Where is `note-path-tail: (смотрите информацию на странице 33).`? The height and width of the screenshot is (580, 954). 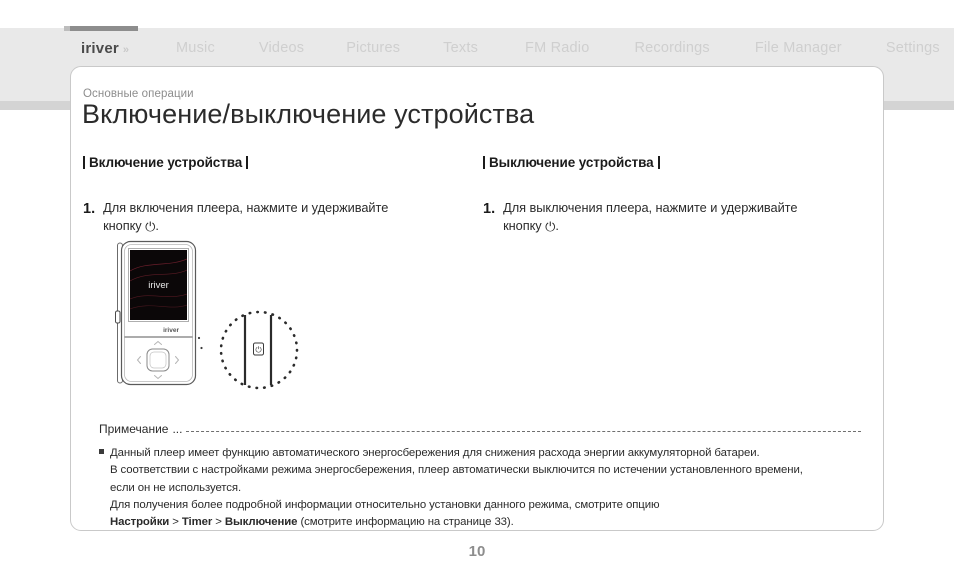
note-path-tail: (смотрите информацию на странице 33). is located at coordinates (405, 522).